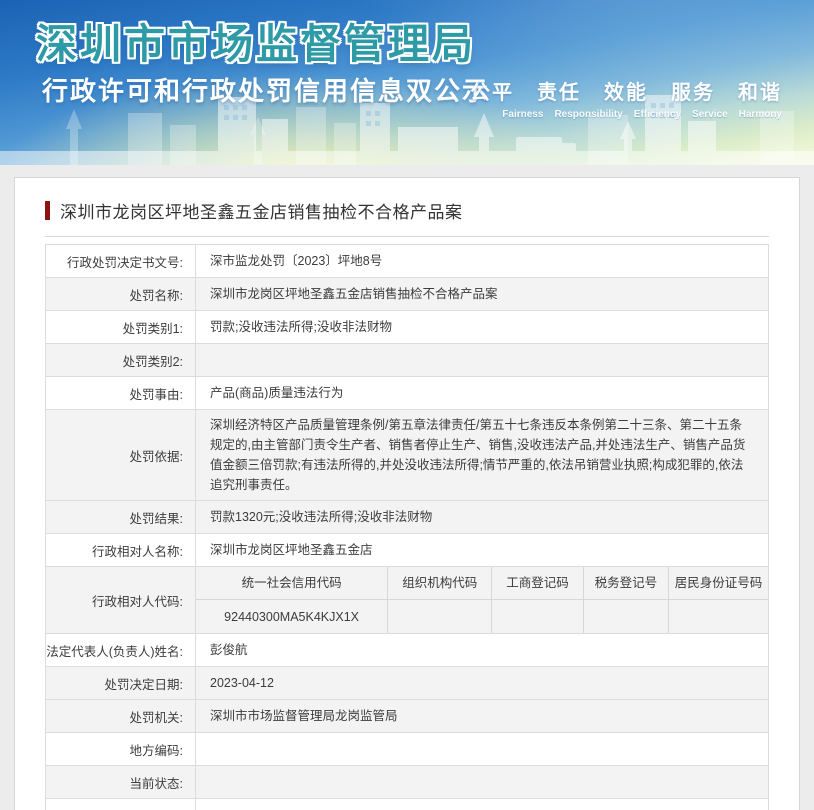 The width and height of the screenshot is (814, 810). What do you see at coordinates (710, 114) in the screenshot?
I see `slogan-word-en: Service` at bounding box center [710, 114].